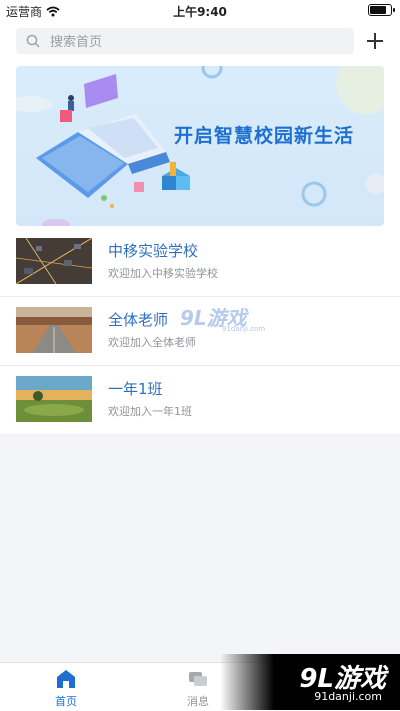 The width and height of the screenshot is (400, 711). Describe the element at coordinates (200, 262) in the screenshot. I see `list-item: 中移实验学校 欢迎加入中移实验学校` at that location.